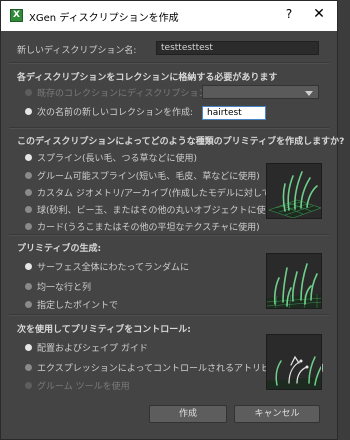 Image resolution: width=350 pixels, height=440 pixels. What do you see at coordinates (237, 48) in the screenshot?
I see `description-name-input: testtesttest` at bounding box center [237, 48].